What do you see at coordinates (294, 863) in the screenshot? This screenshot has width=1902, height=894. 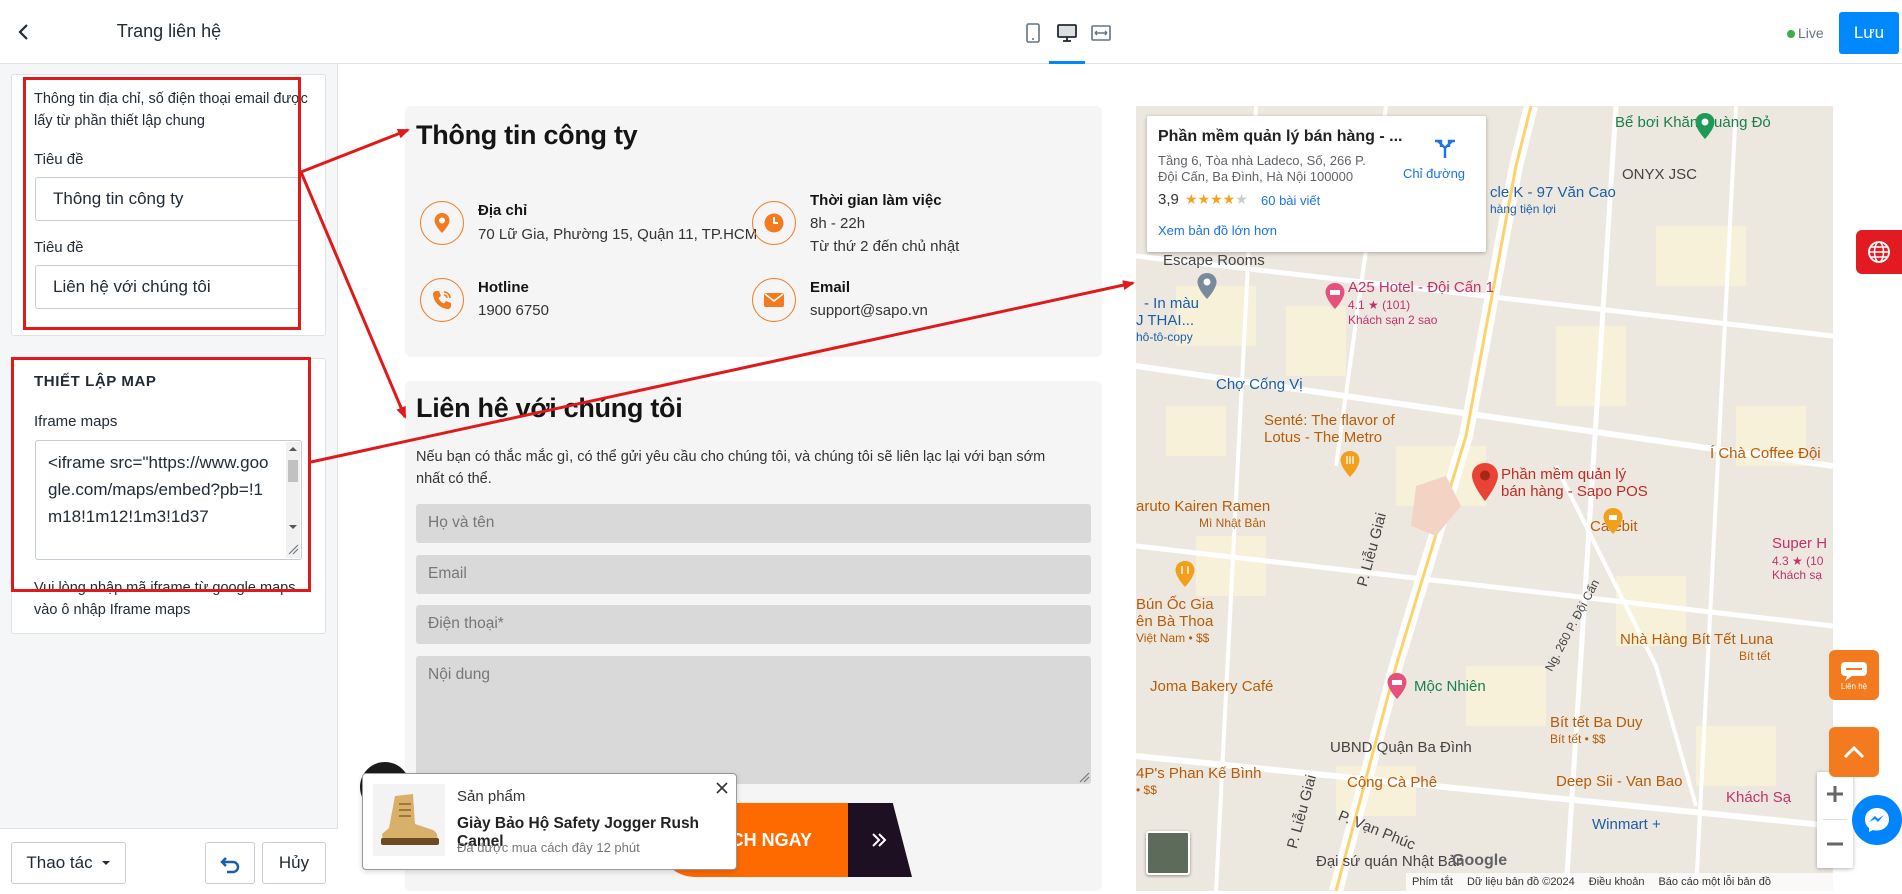 I see `cancel-button: Hủy` at bounding box center [294, 863].